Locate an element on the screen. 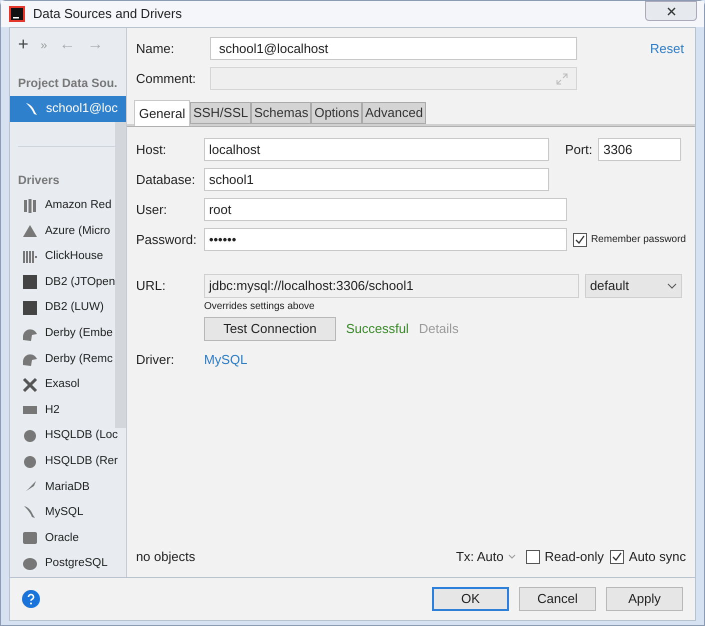  driver-item: ClickHouse is located at coordinates (68, 257).